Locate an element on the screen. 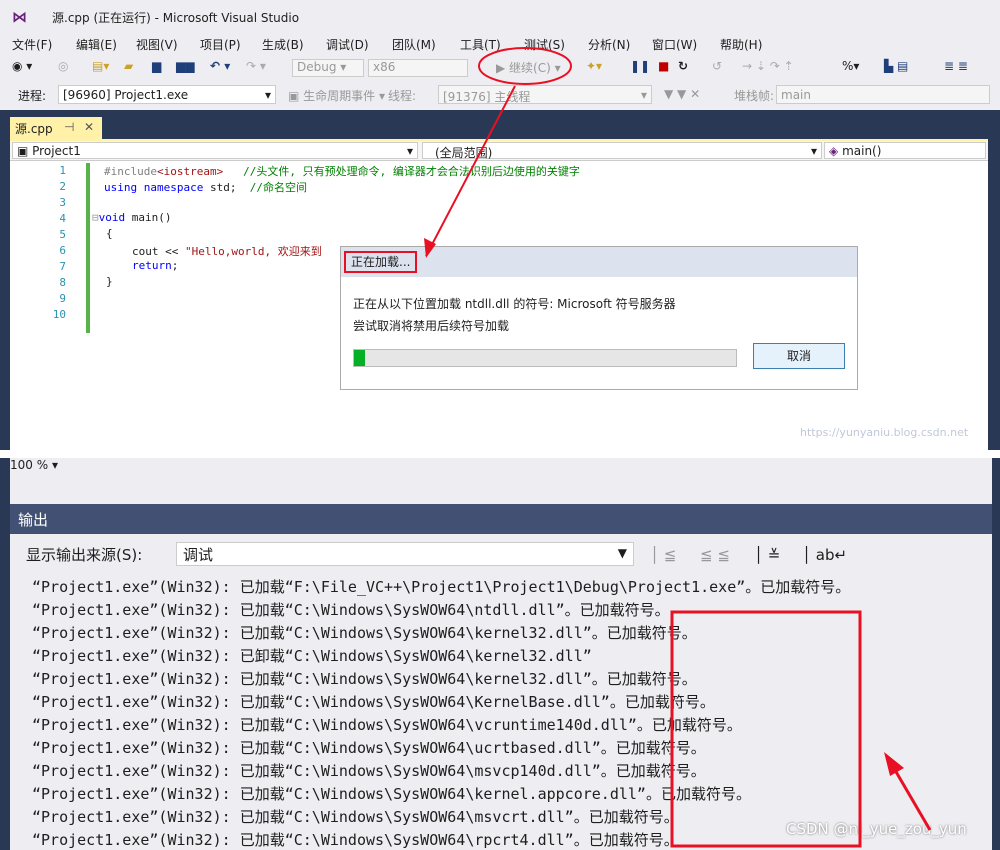 The height and width of the screenshot is (850, 1000). symbols-loaded-highlight-box is located at coordinates (766, 729).